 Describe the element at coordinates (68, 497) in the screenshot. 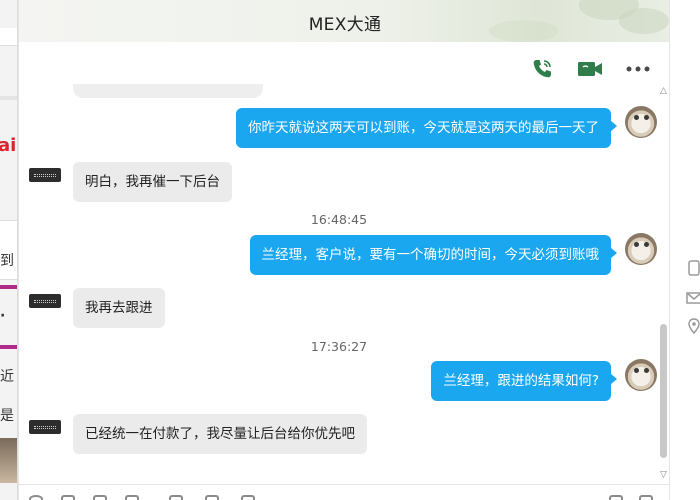

I see `folder-icon` at that location.